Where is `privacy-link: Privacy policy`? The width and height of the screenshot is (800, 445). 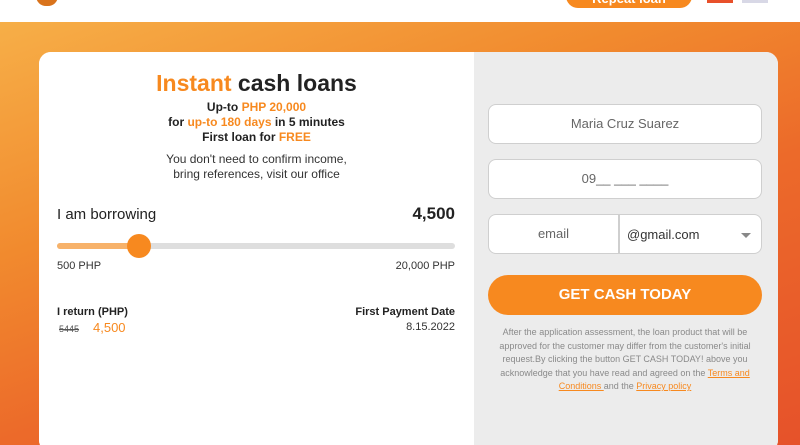
privacy-link: Privacy policy is located at coordinates (663, 386).